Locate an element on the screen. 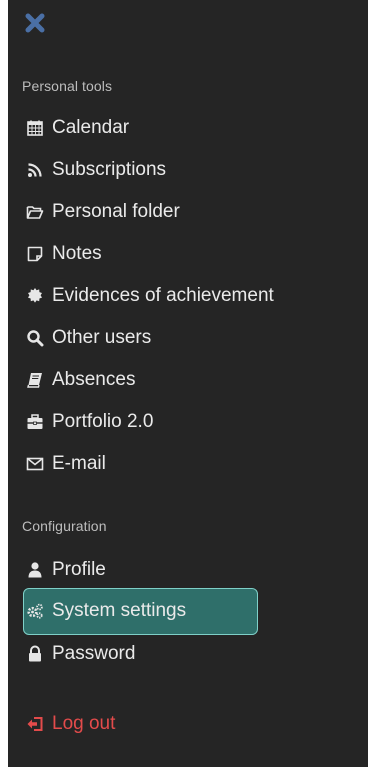  close-icon is located at coordinates (35, 23).